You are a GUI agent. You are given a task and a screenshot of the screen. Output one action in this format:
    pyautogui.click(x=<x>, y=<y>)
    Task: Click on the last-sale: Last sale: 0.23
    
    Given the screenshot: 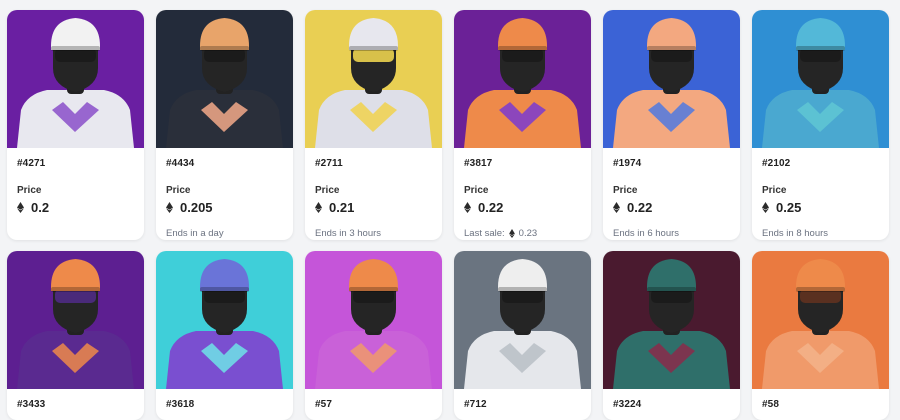 What is the action you would take?
    pyautogui.click(x=522, y=233)
    